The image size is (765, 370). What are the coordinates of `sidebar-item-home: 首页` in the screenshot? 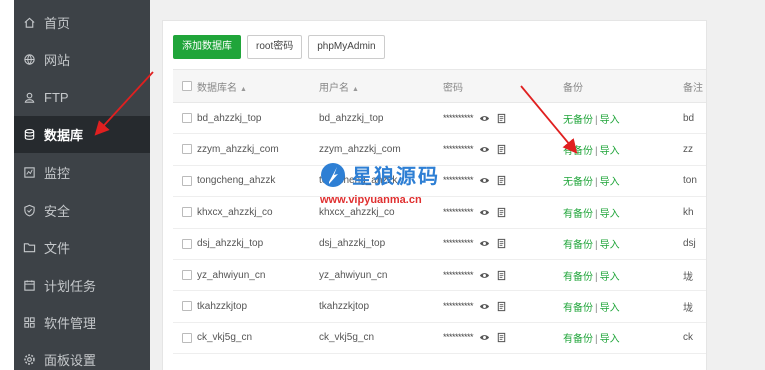 It's located at (82, 22).